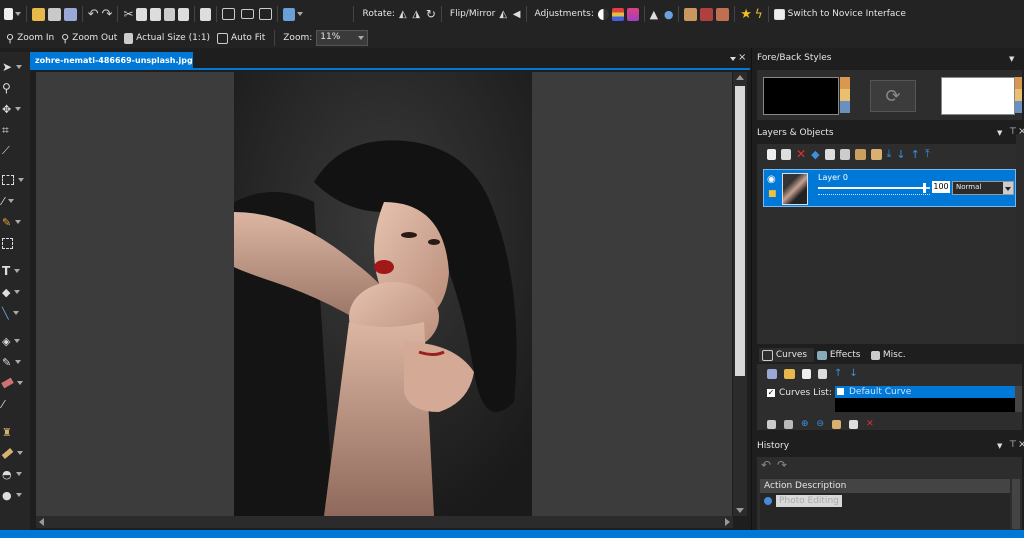  I want to click on redo-icon: ↷, so click(107, 14).